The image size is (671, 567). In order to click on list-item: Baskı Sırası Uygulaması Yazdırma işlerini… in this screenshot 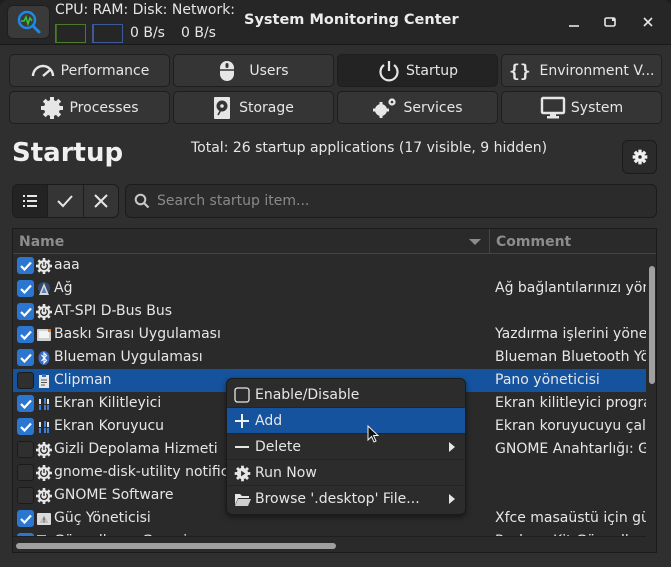, I will do `click(329, 334)`.